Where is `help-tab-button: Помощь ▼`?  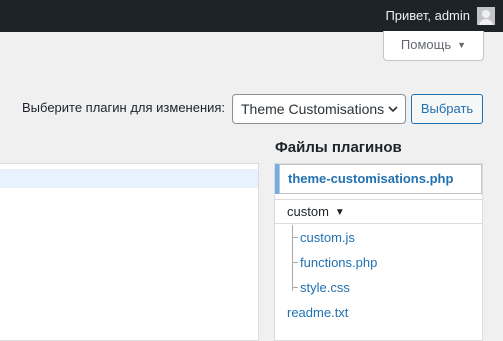 help-tab-button: Помощь ▼ is located at coordinates (433, 46).